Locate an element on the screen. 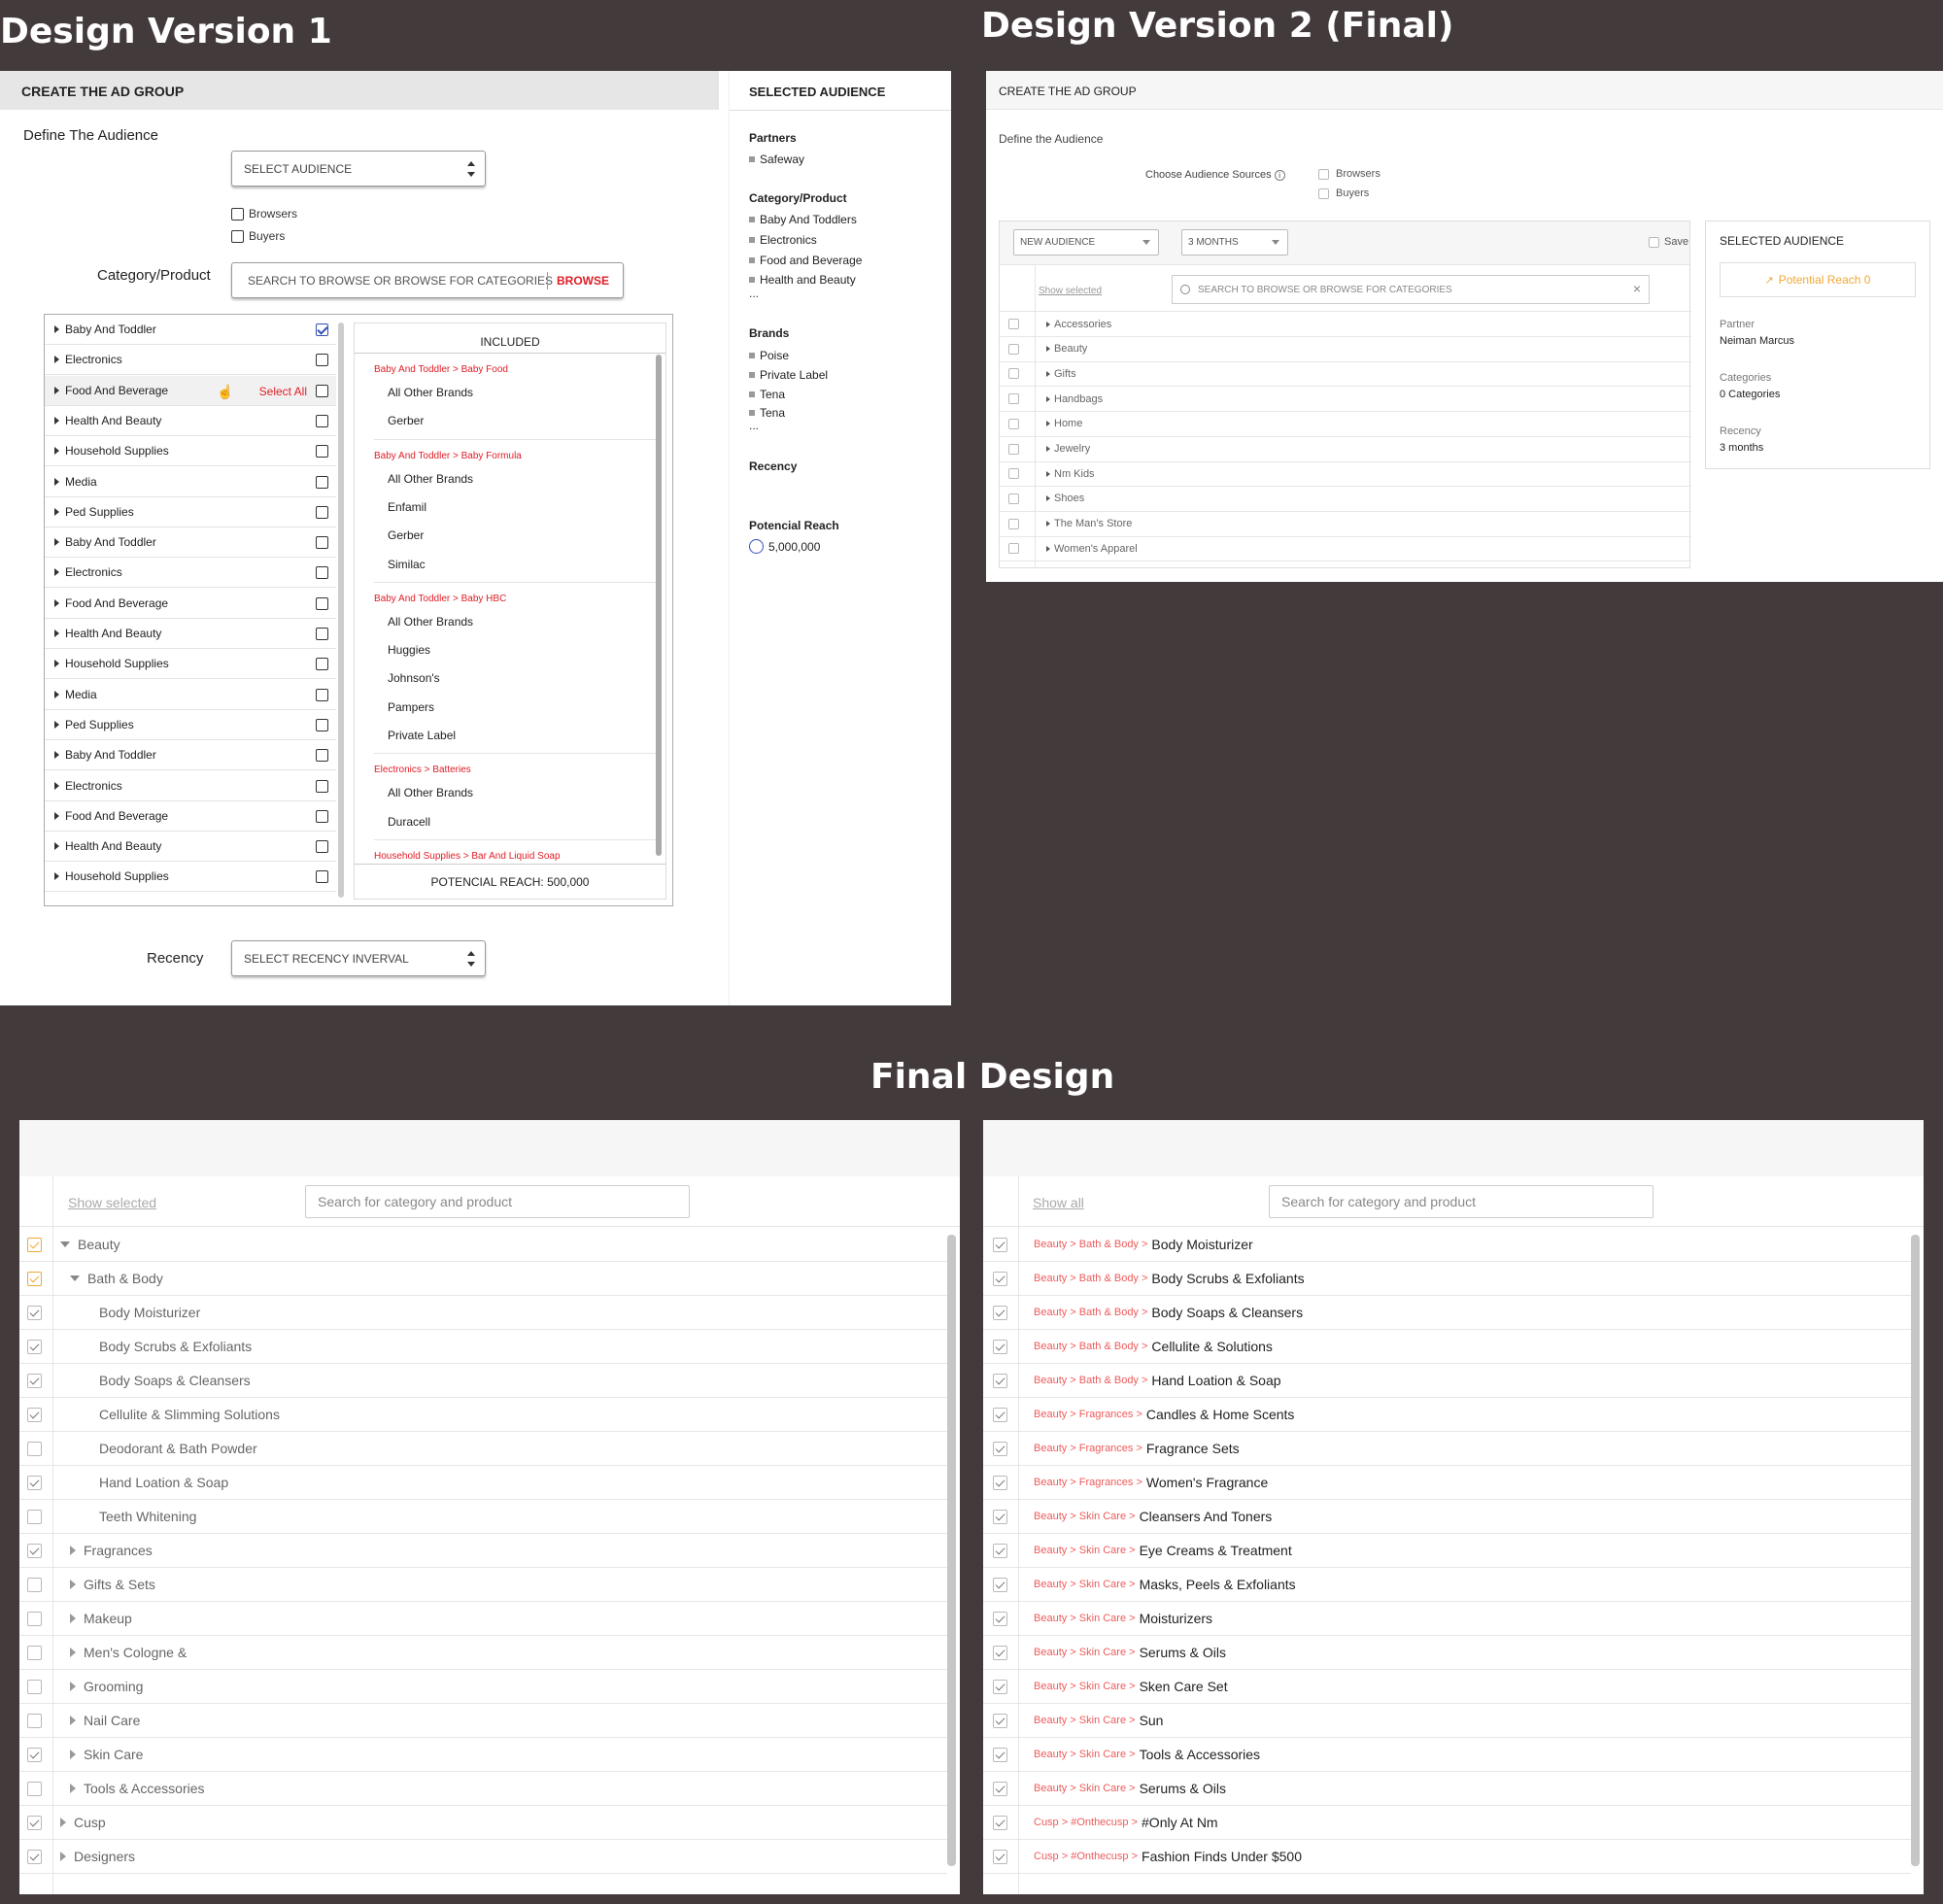 The image size is (1943, 1904). final-left-tree-row: Body Moisturizer is located at coordinates (483, 1313).